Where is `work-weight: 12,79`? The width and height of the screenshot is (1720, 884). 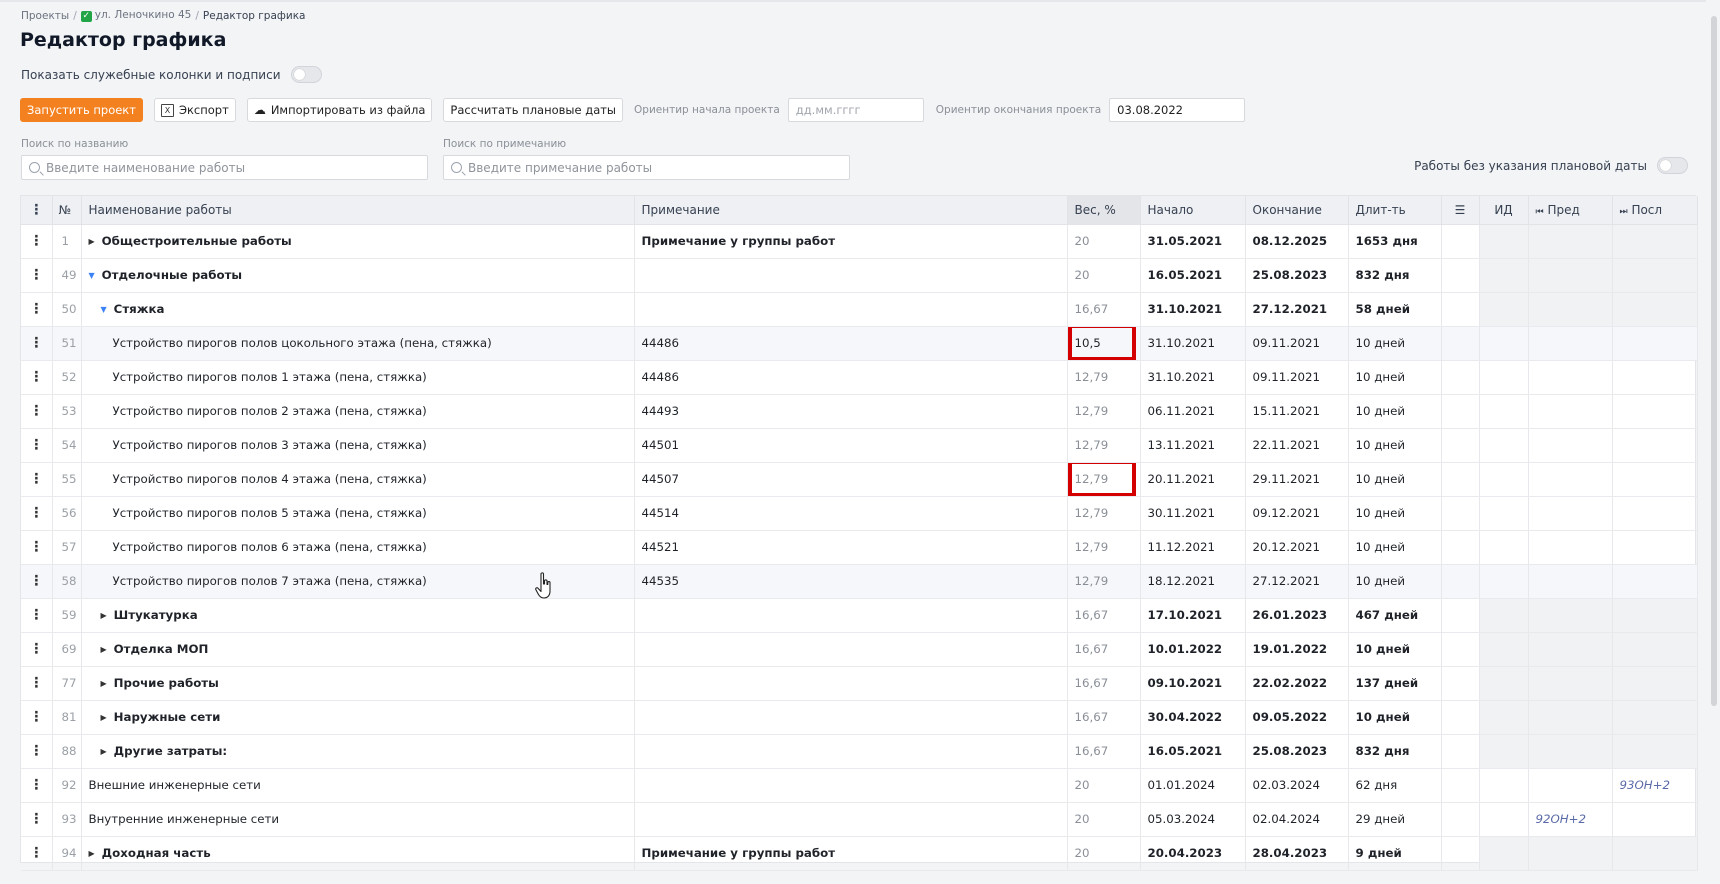 work-weight: 12,79 is located at coordinates (1104, 377).